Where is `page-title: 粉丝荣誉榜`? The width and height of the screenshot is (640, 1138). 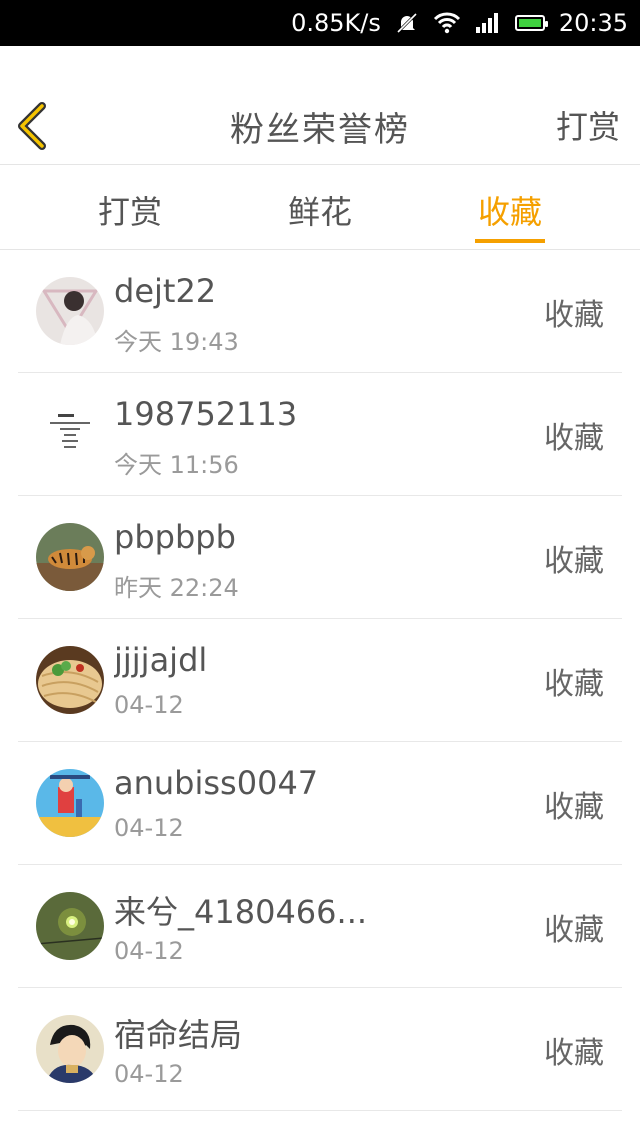 page-title: 粉丝荣誉榜 is located at coordinates (320, 130).